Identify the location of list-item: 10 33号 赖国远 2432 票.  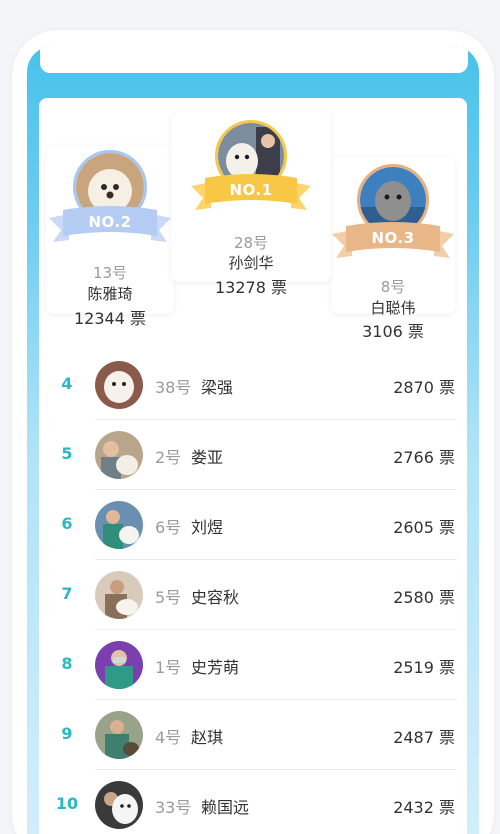
(253, 802).